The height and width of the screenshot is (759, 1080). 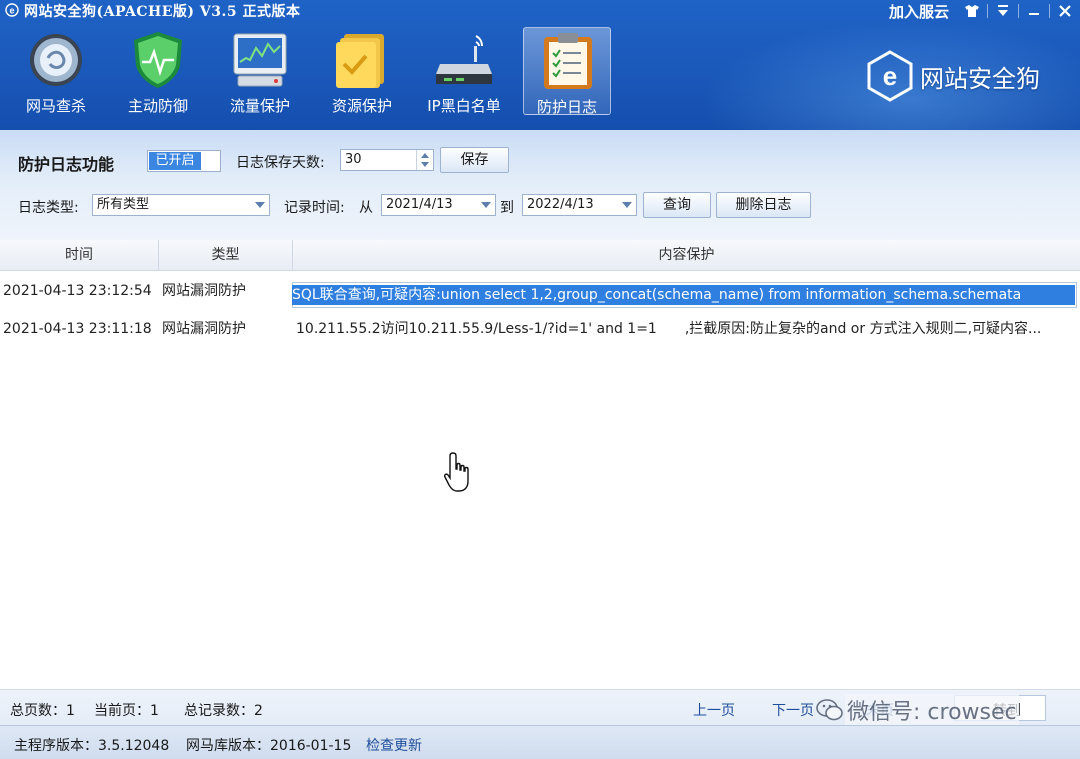 What do you see at coordinates (366, 208) in the screenshot?
I see `from-label: 从` at bounding box center [366, 208].